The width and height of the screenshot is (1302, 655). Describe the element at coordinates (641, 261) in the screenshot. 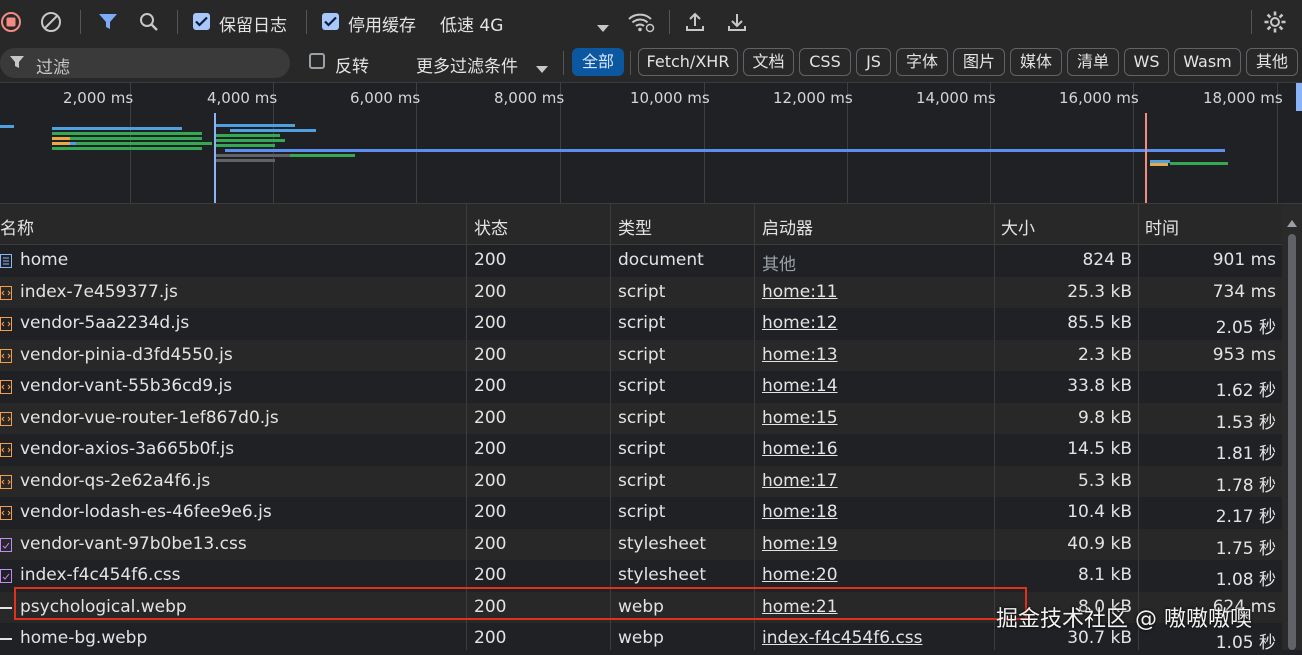

I see `table-row: home 200 document 其他 824 B 901 ms` at that location.